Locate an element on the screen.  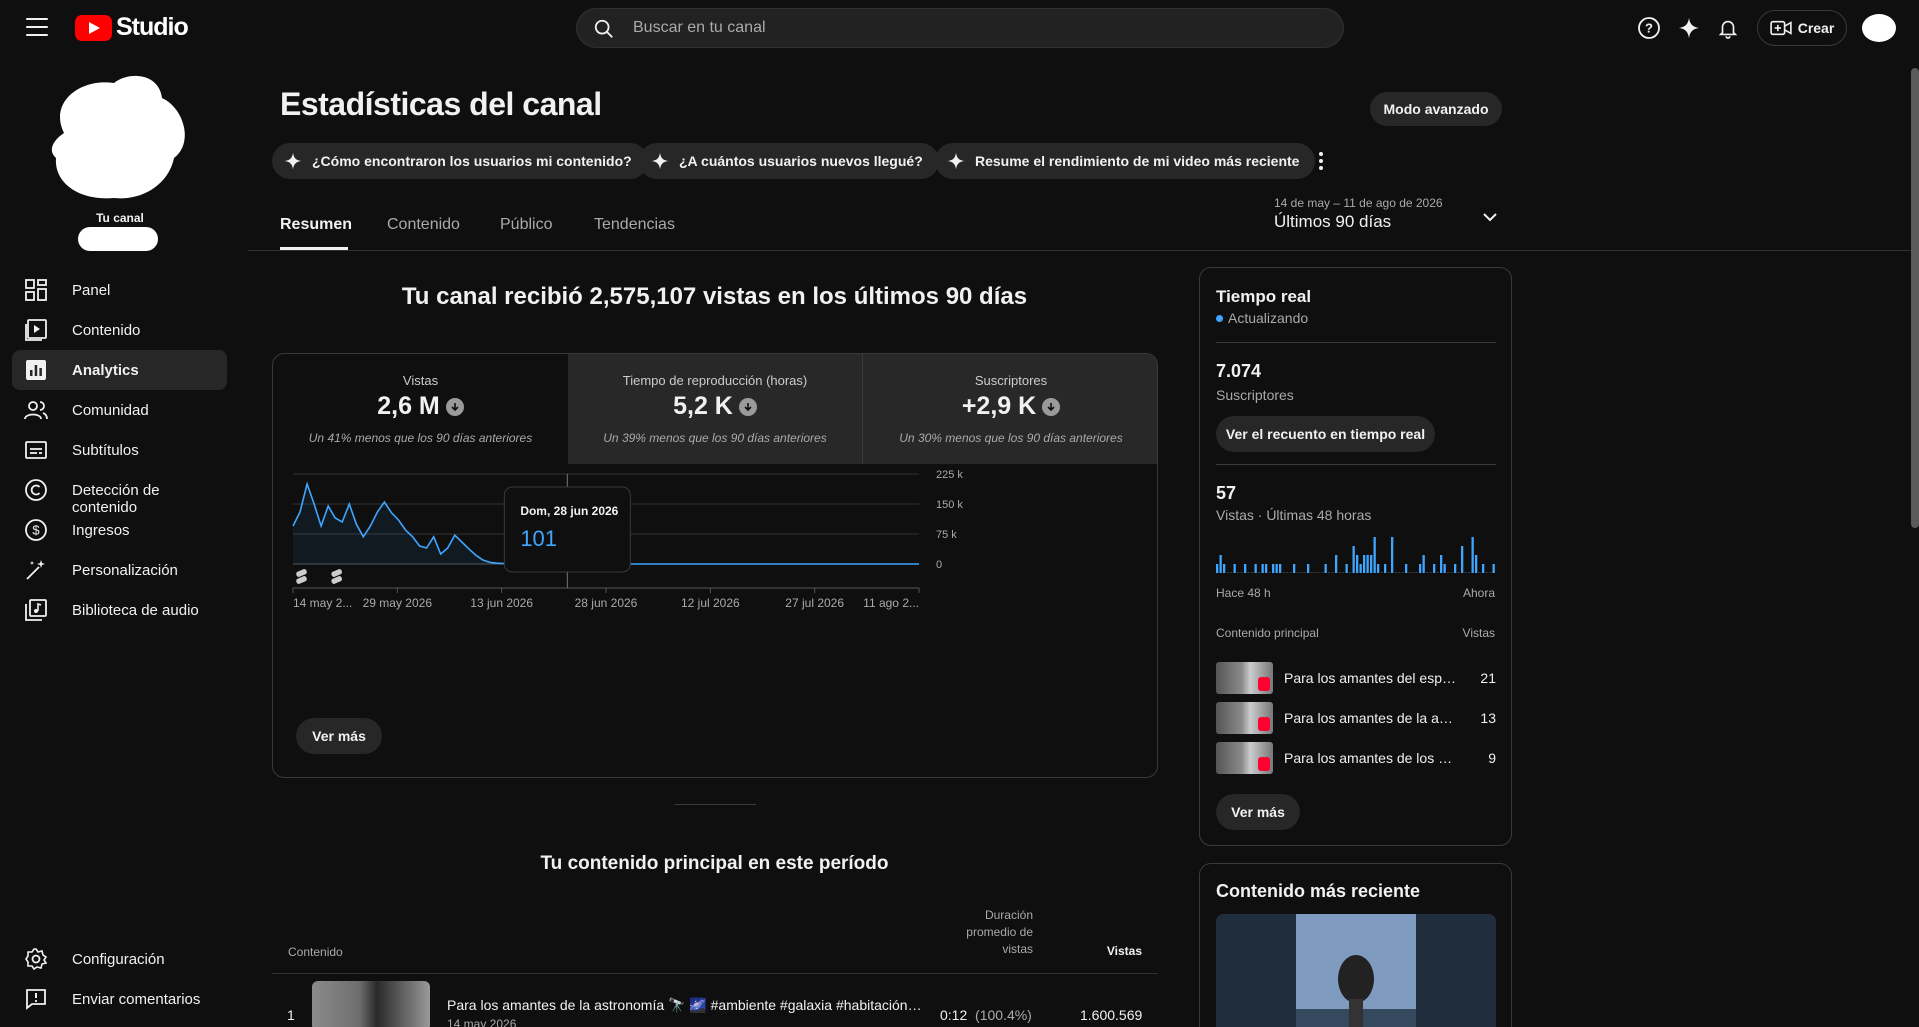
chip-label: ¿A cuántos usuarios nuevos llegué? is located at coordinates (801, 161).